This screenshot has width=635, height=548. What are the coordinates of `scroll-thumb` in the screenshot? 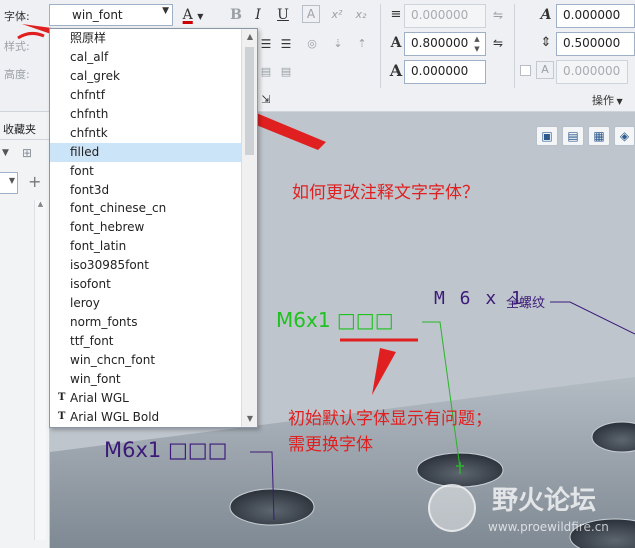 It's located at (249, 101).